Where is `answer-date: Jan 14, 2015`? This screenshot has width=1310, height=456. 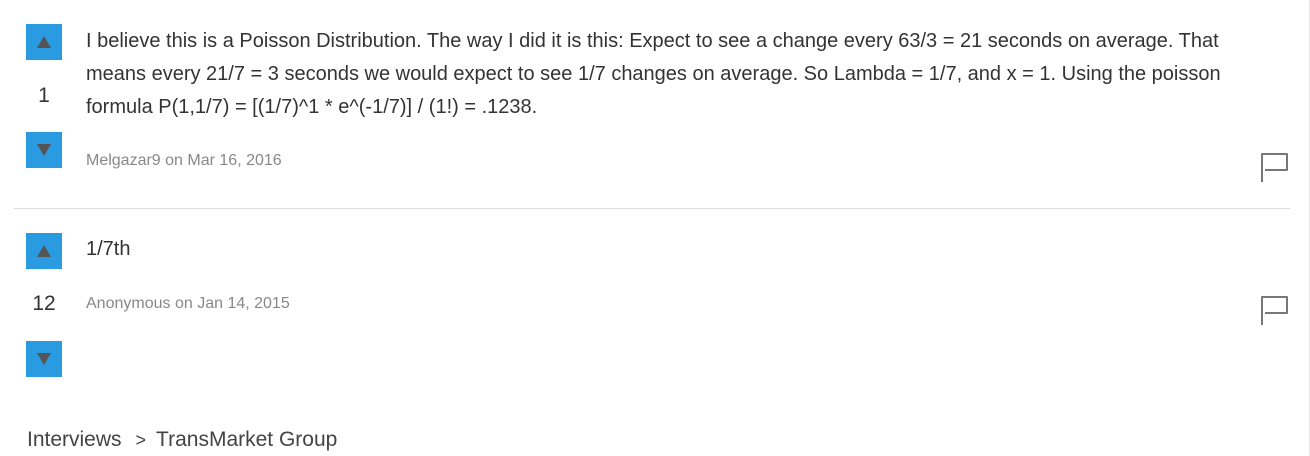 answer-date: Jan 14, 2015 is located at coordinates (243, 303).